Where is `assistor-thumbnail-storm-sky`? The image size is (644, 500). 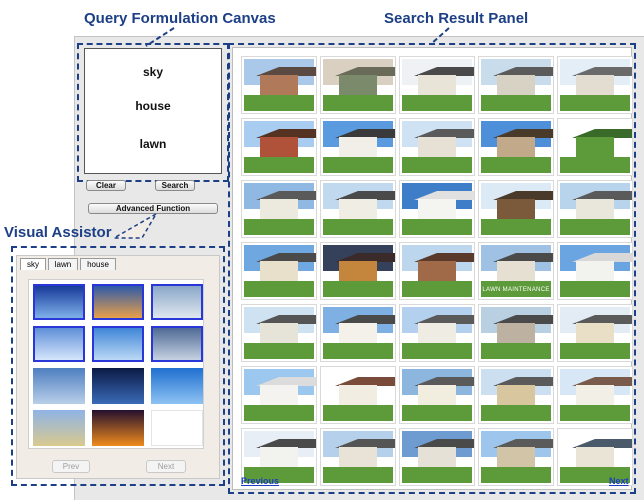 assistor-thumbnail-storm-sky is located at coordinates (177, 344).